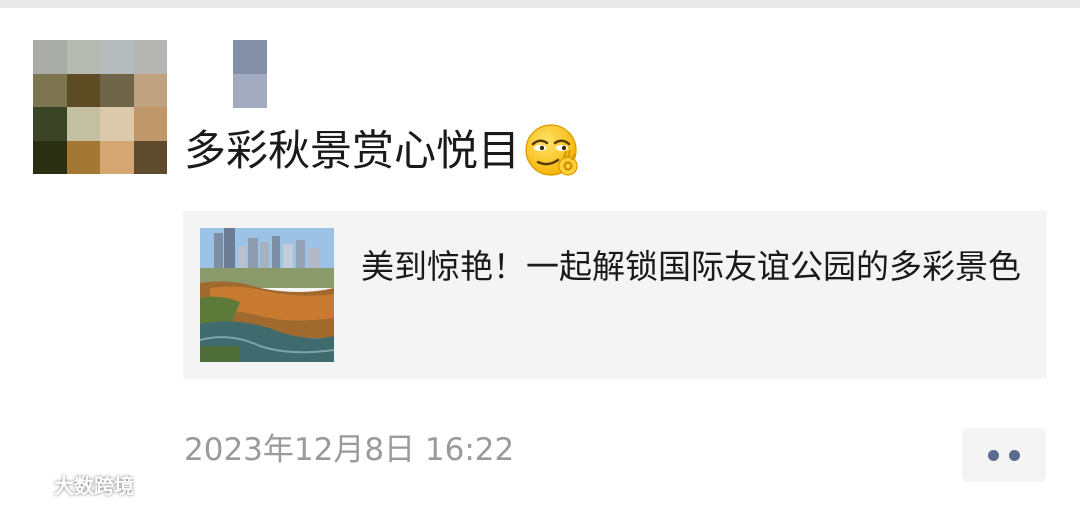 The height and width of the screenshot is (508, 1080). I want to click on post-content: 多彩秋景赏心悦目, so click(383, 151).